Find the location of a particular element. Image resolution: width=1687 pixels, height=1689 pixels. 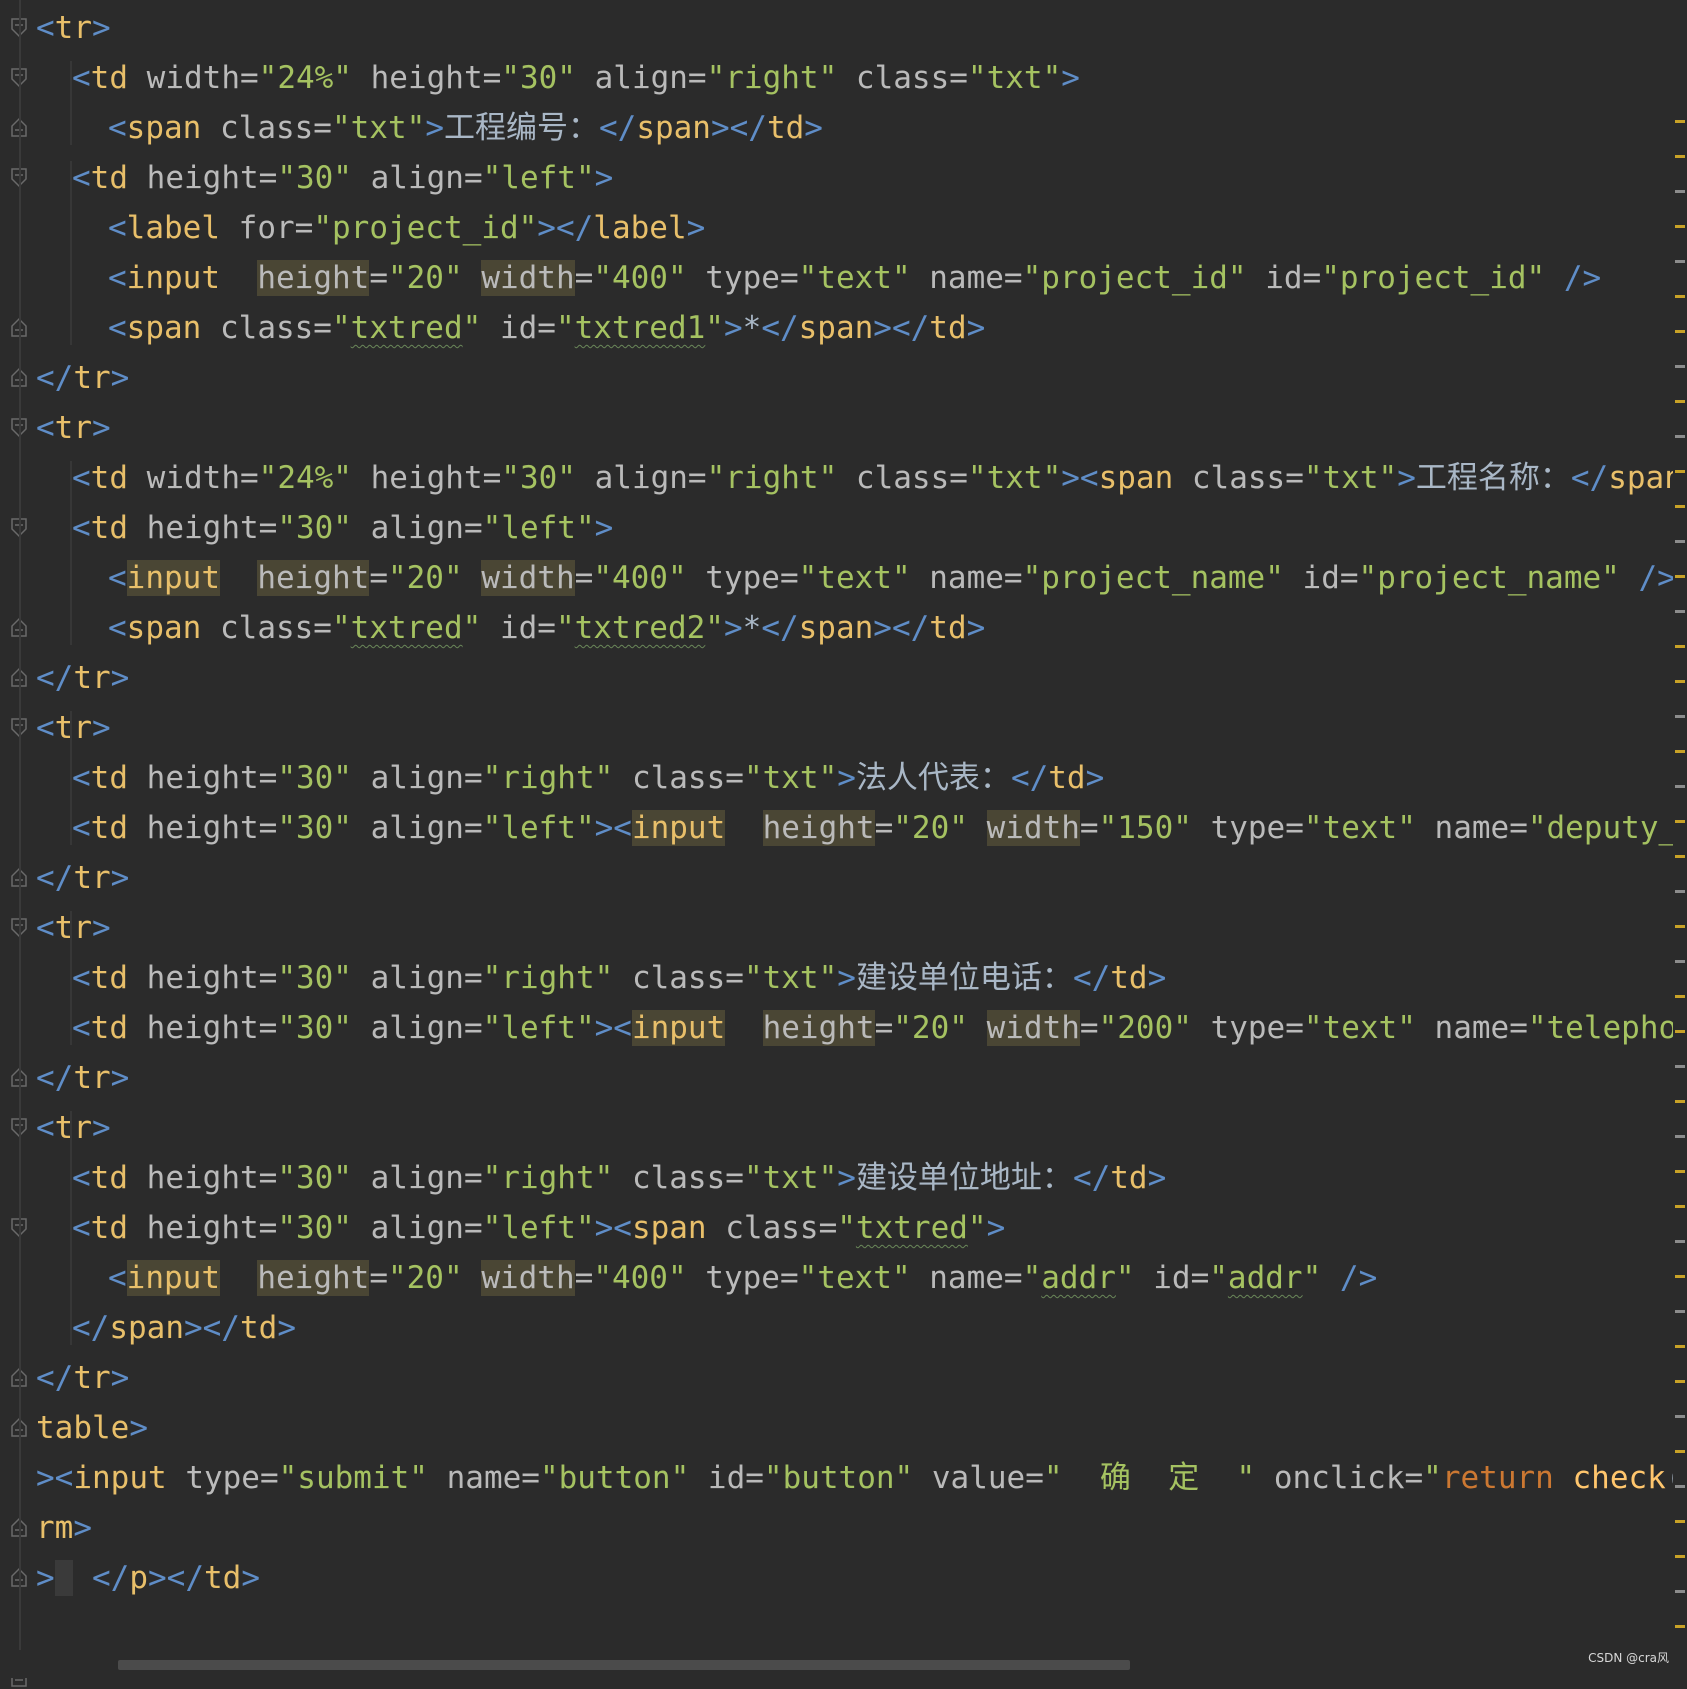

code-token: "text" is located at coordinates (854, 1278).